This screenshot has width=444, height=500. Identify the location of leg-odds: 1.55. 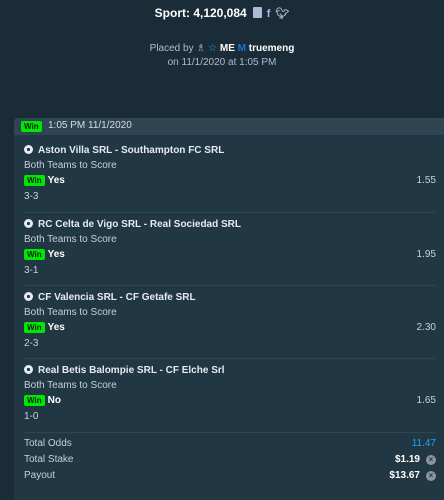
(426, 180).